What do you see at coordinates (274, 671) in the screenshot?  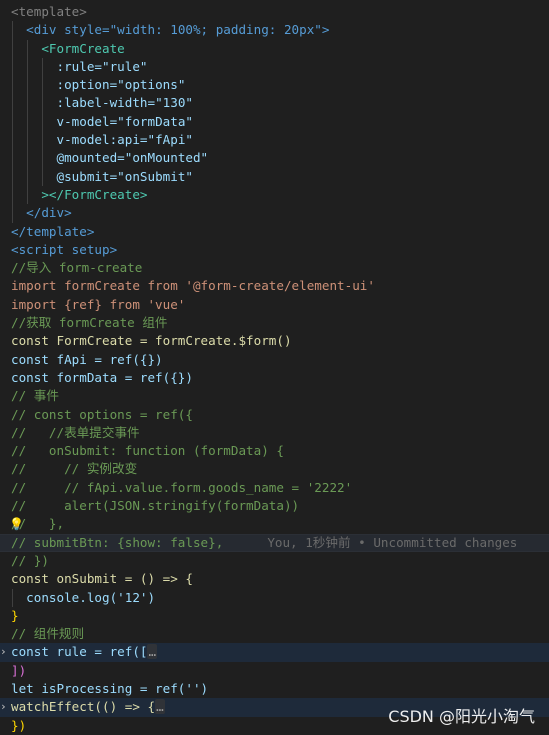 I see `code-line: ])` at bounding box center [274, 671].